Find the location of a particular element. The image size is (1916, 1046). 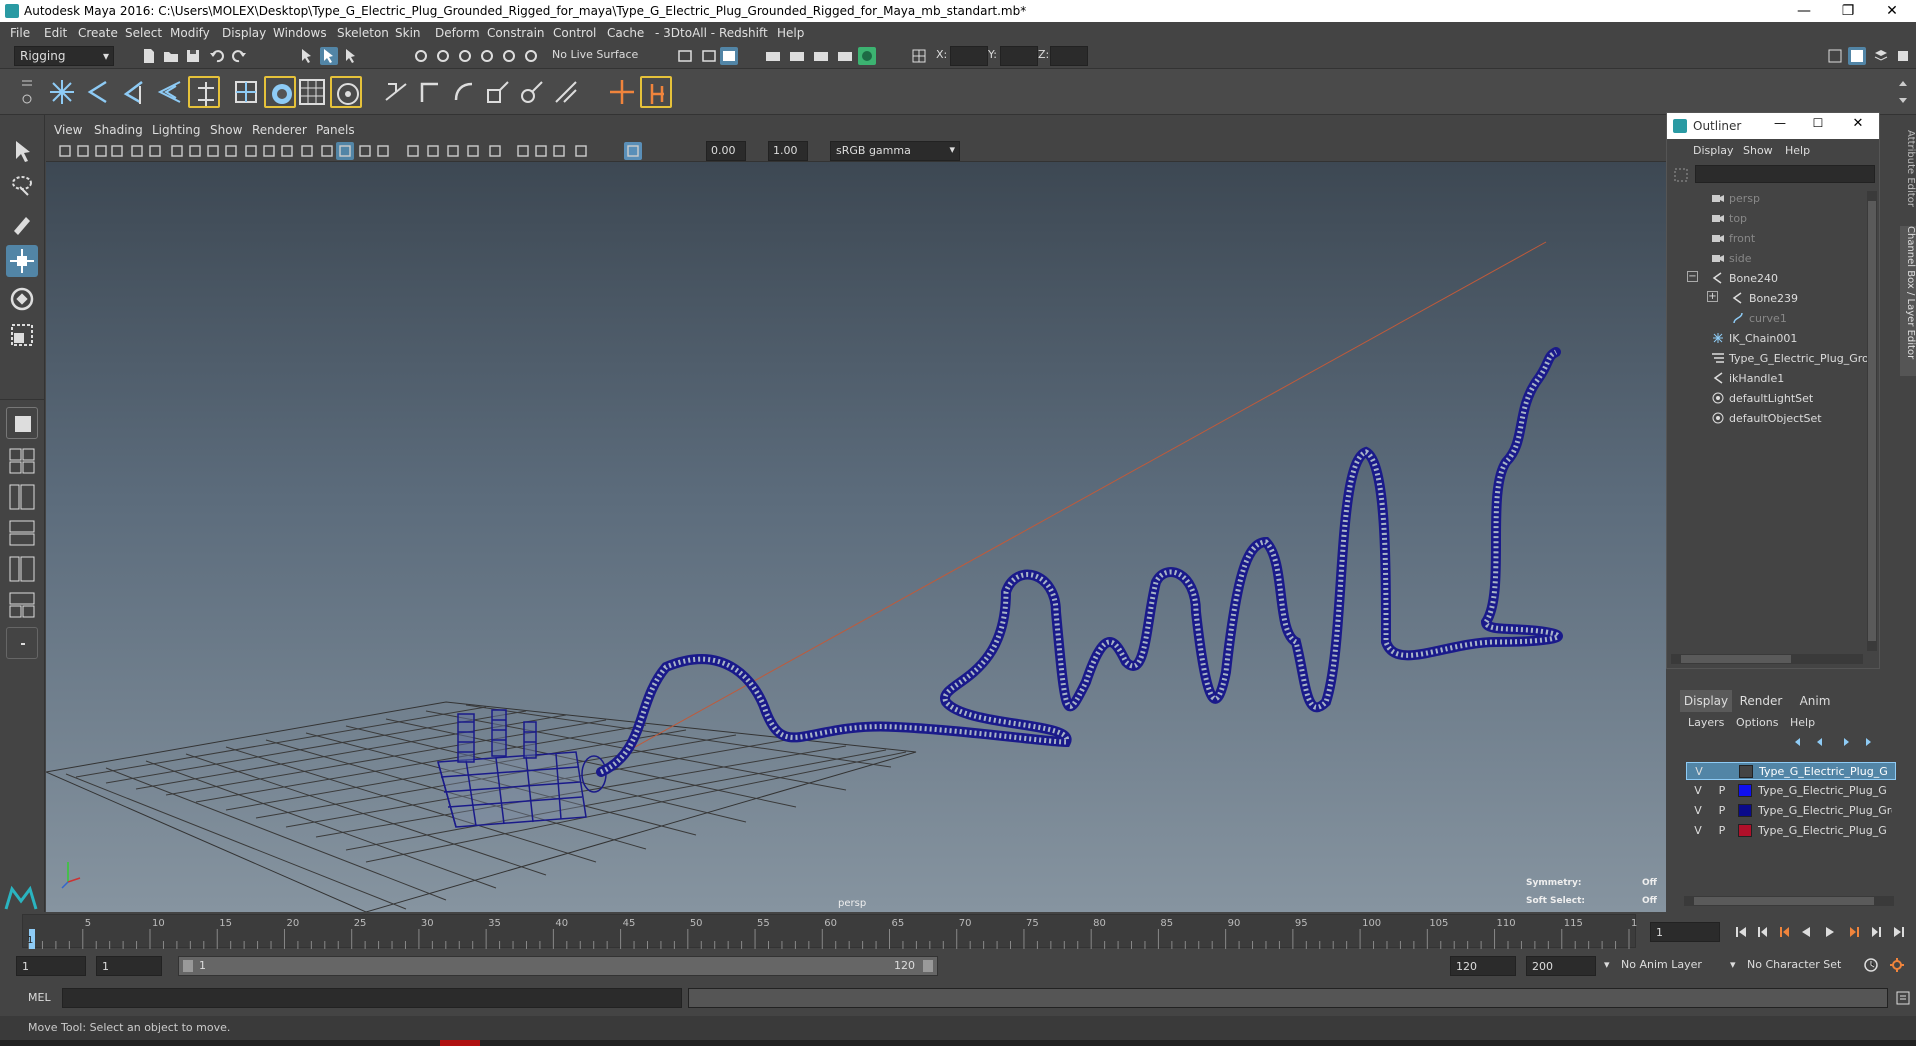

lattice-icon is located at coordinates (312, 92).